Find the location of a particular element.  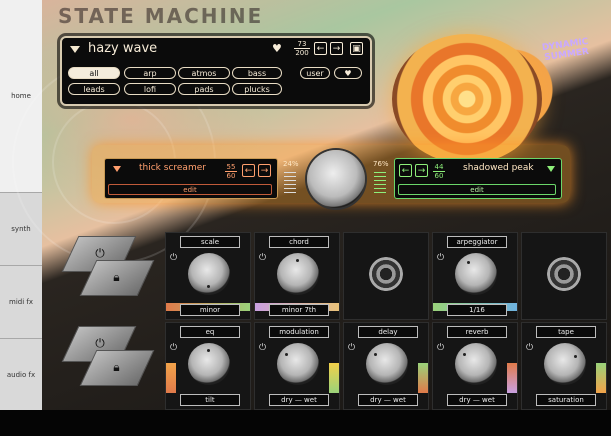

layer-left-name: thick screamer is located at coordinates (172, 168).